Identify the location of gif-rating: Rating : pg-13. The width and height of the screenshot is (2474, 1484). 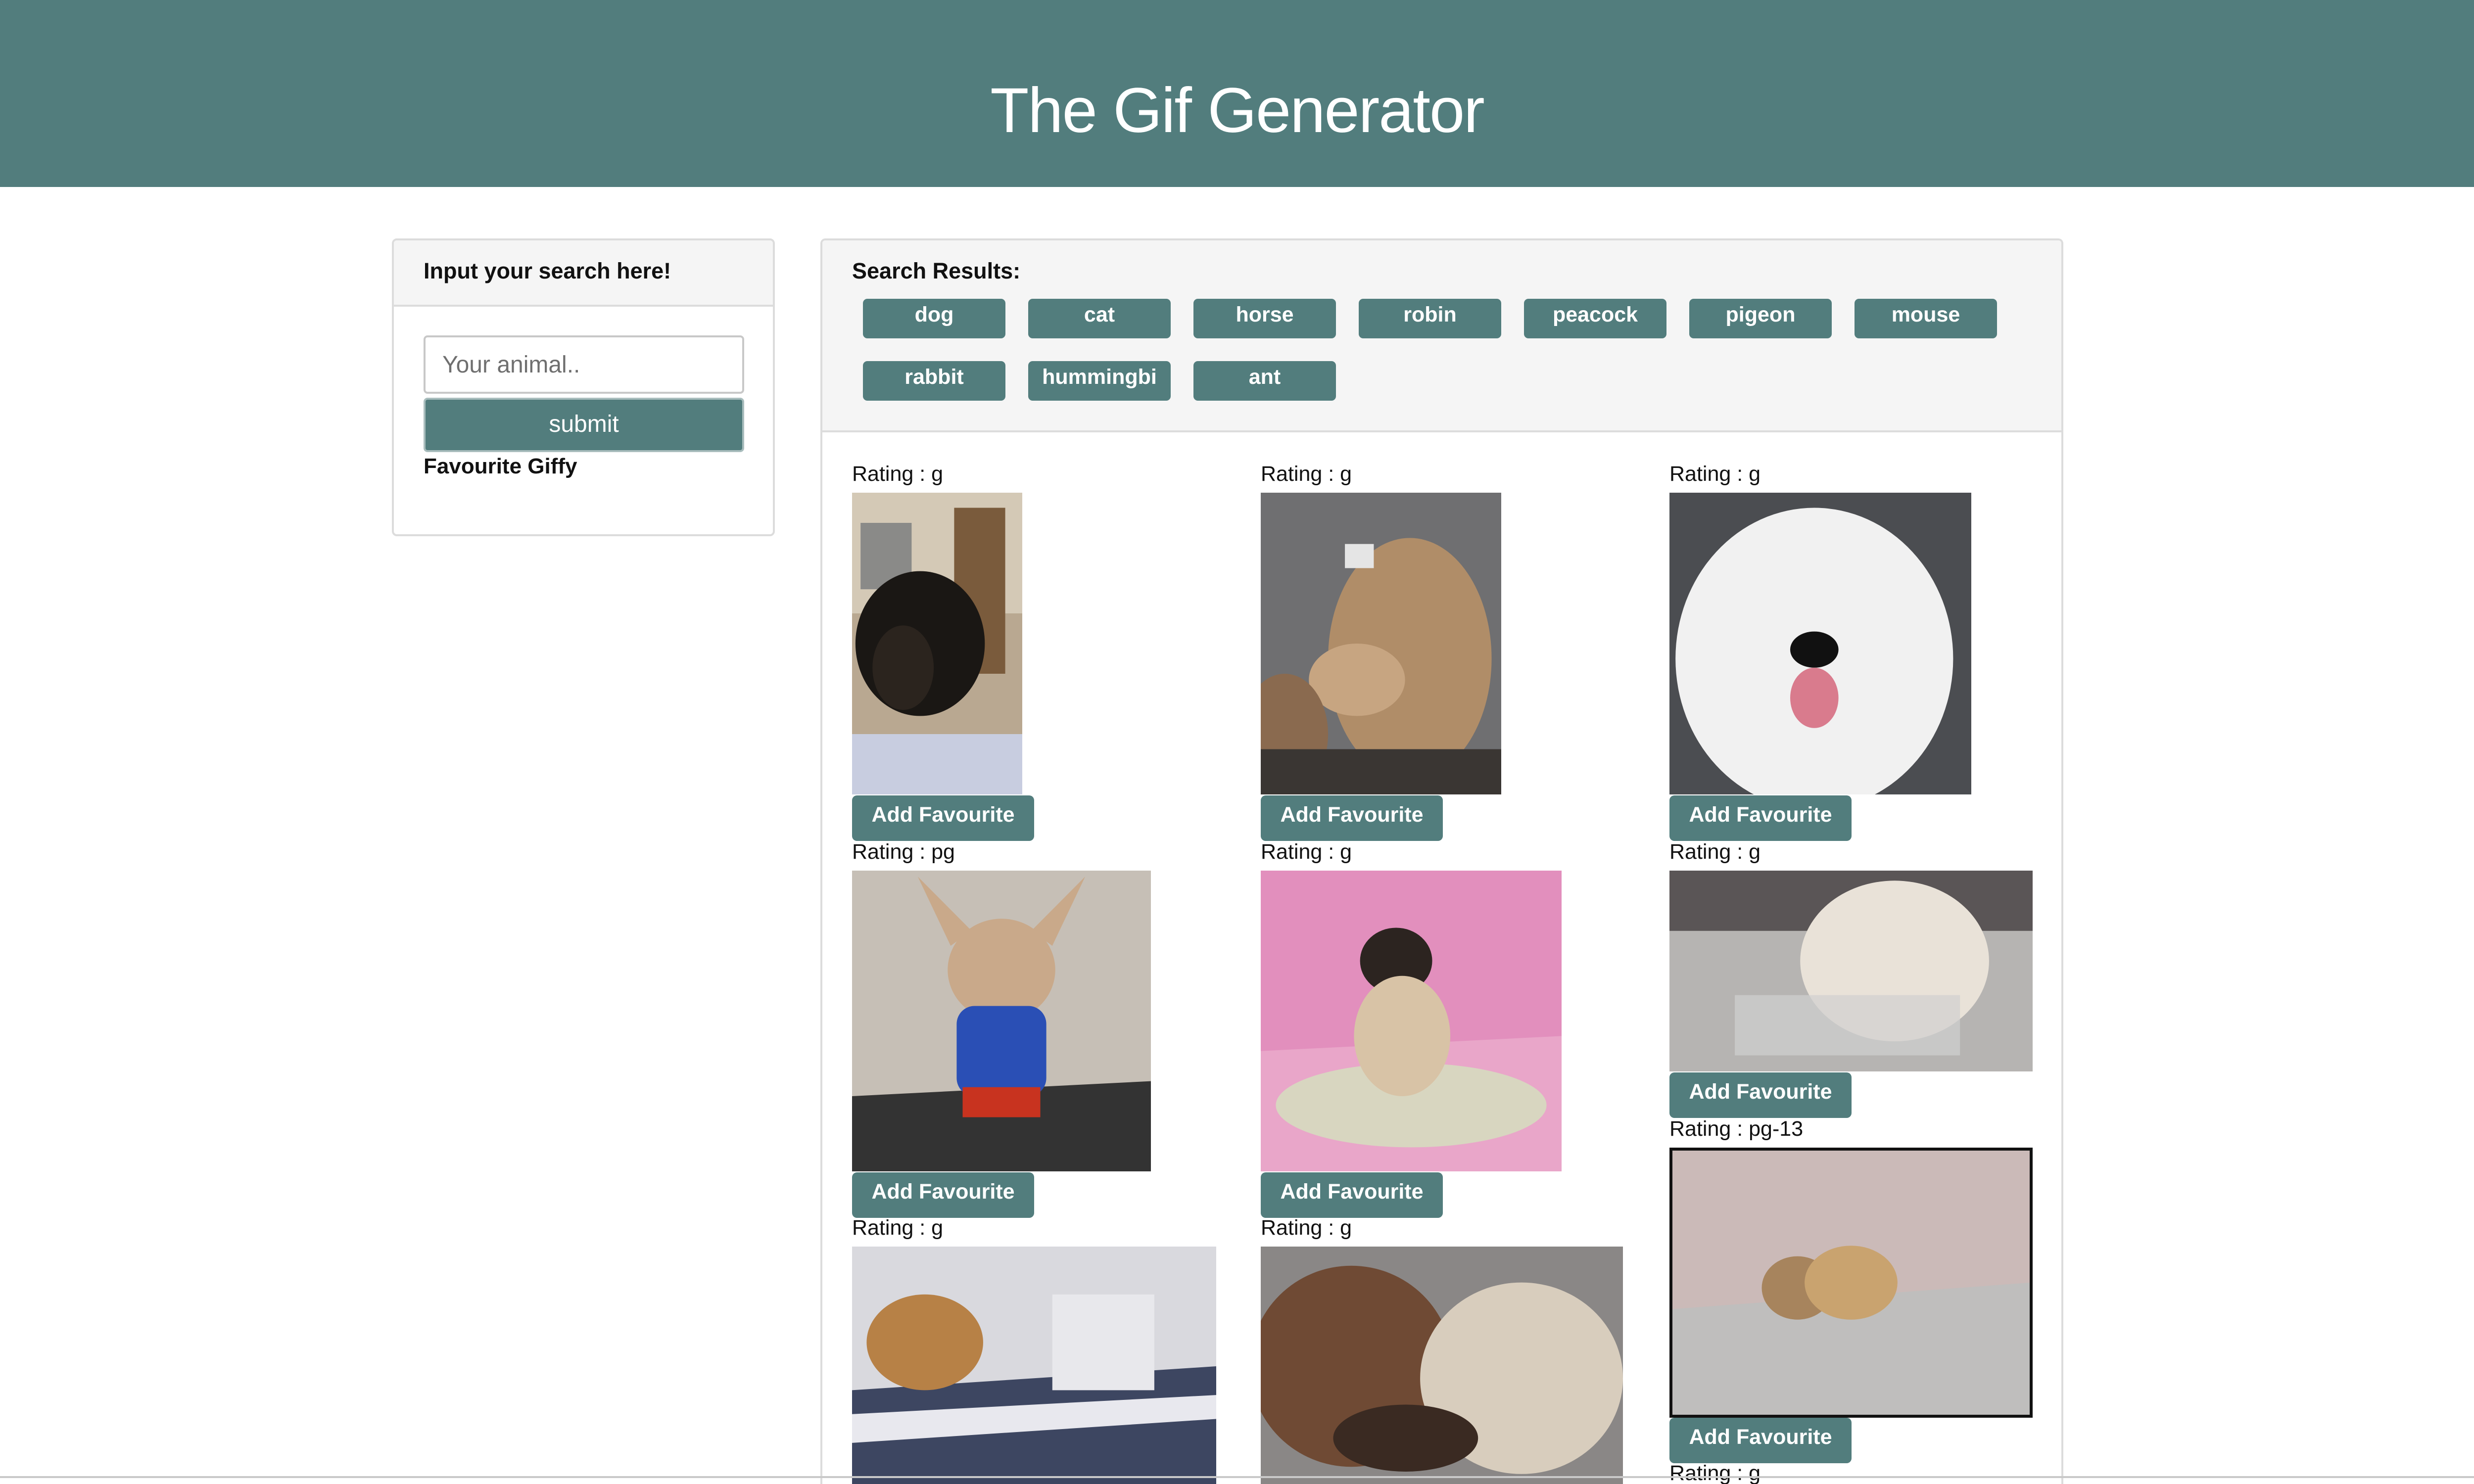
(1737, 1129).